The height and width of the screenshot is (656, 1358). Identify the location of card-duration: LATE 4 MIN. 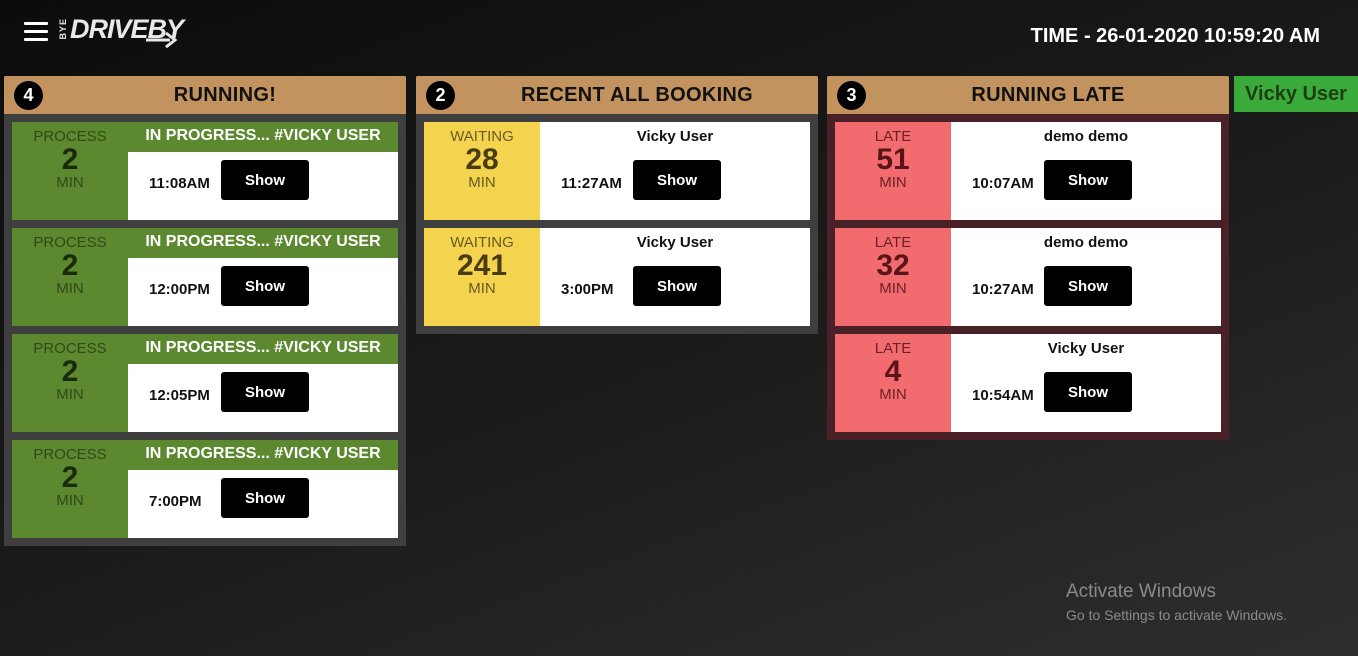
(893, 383).